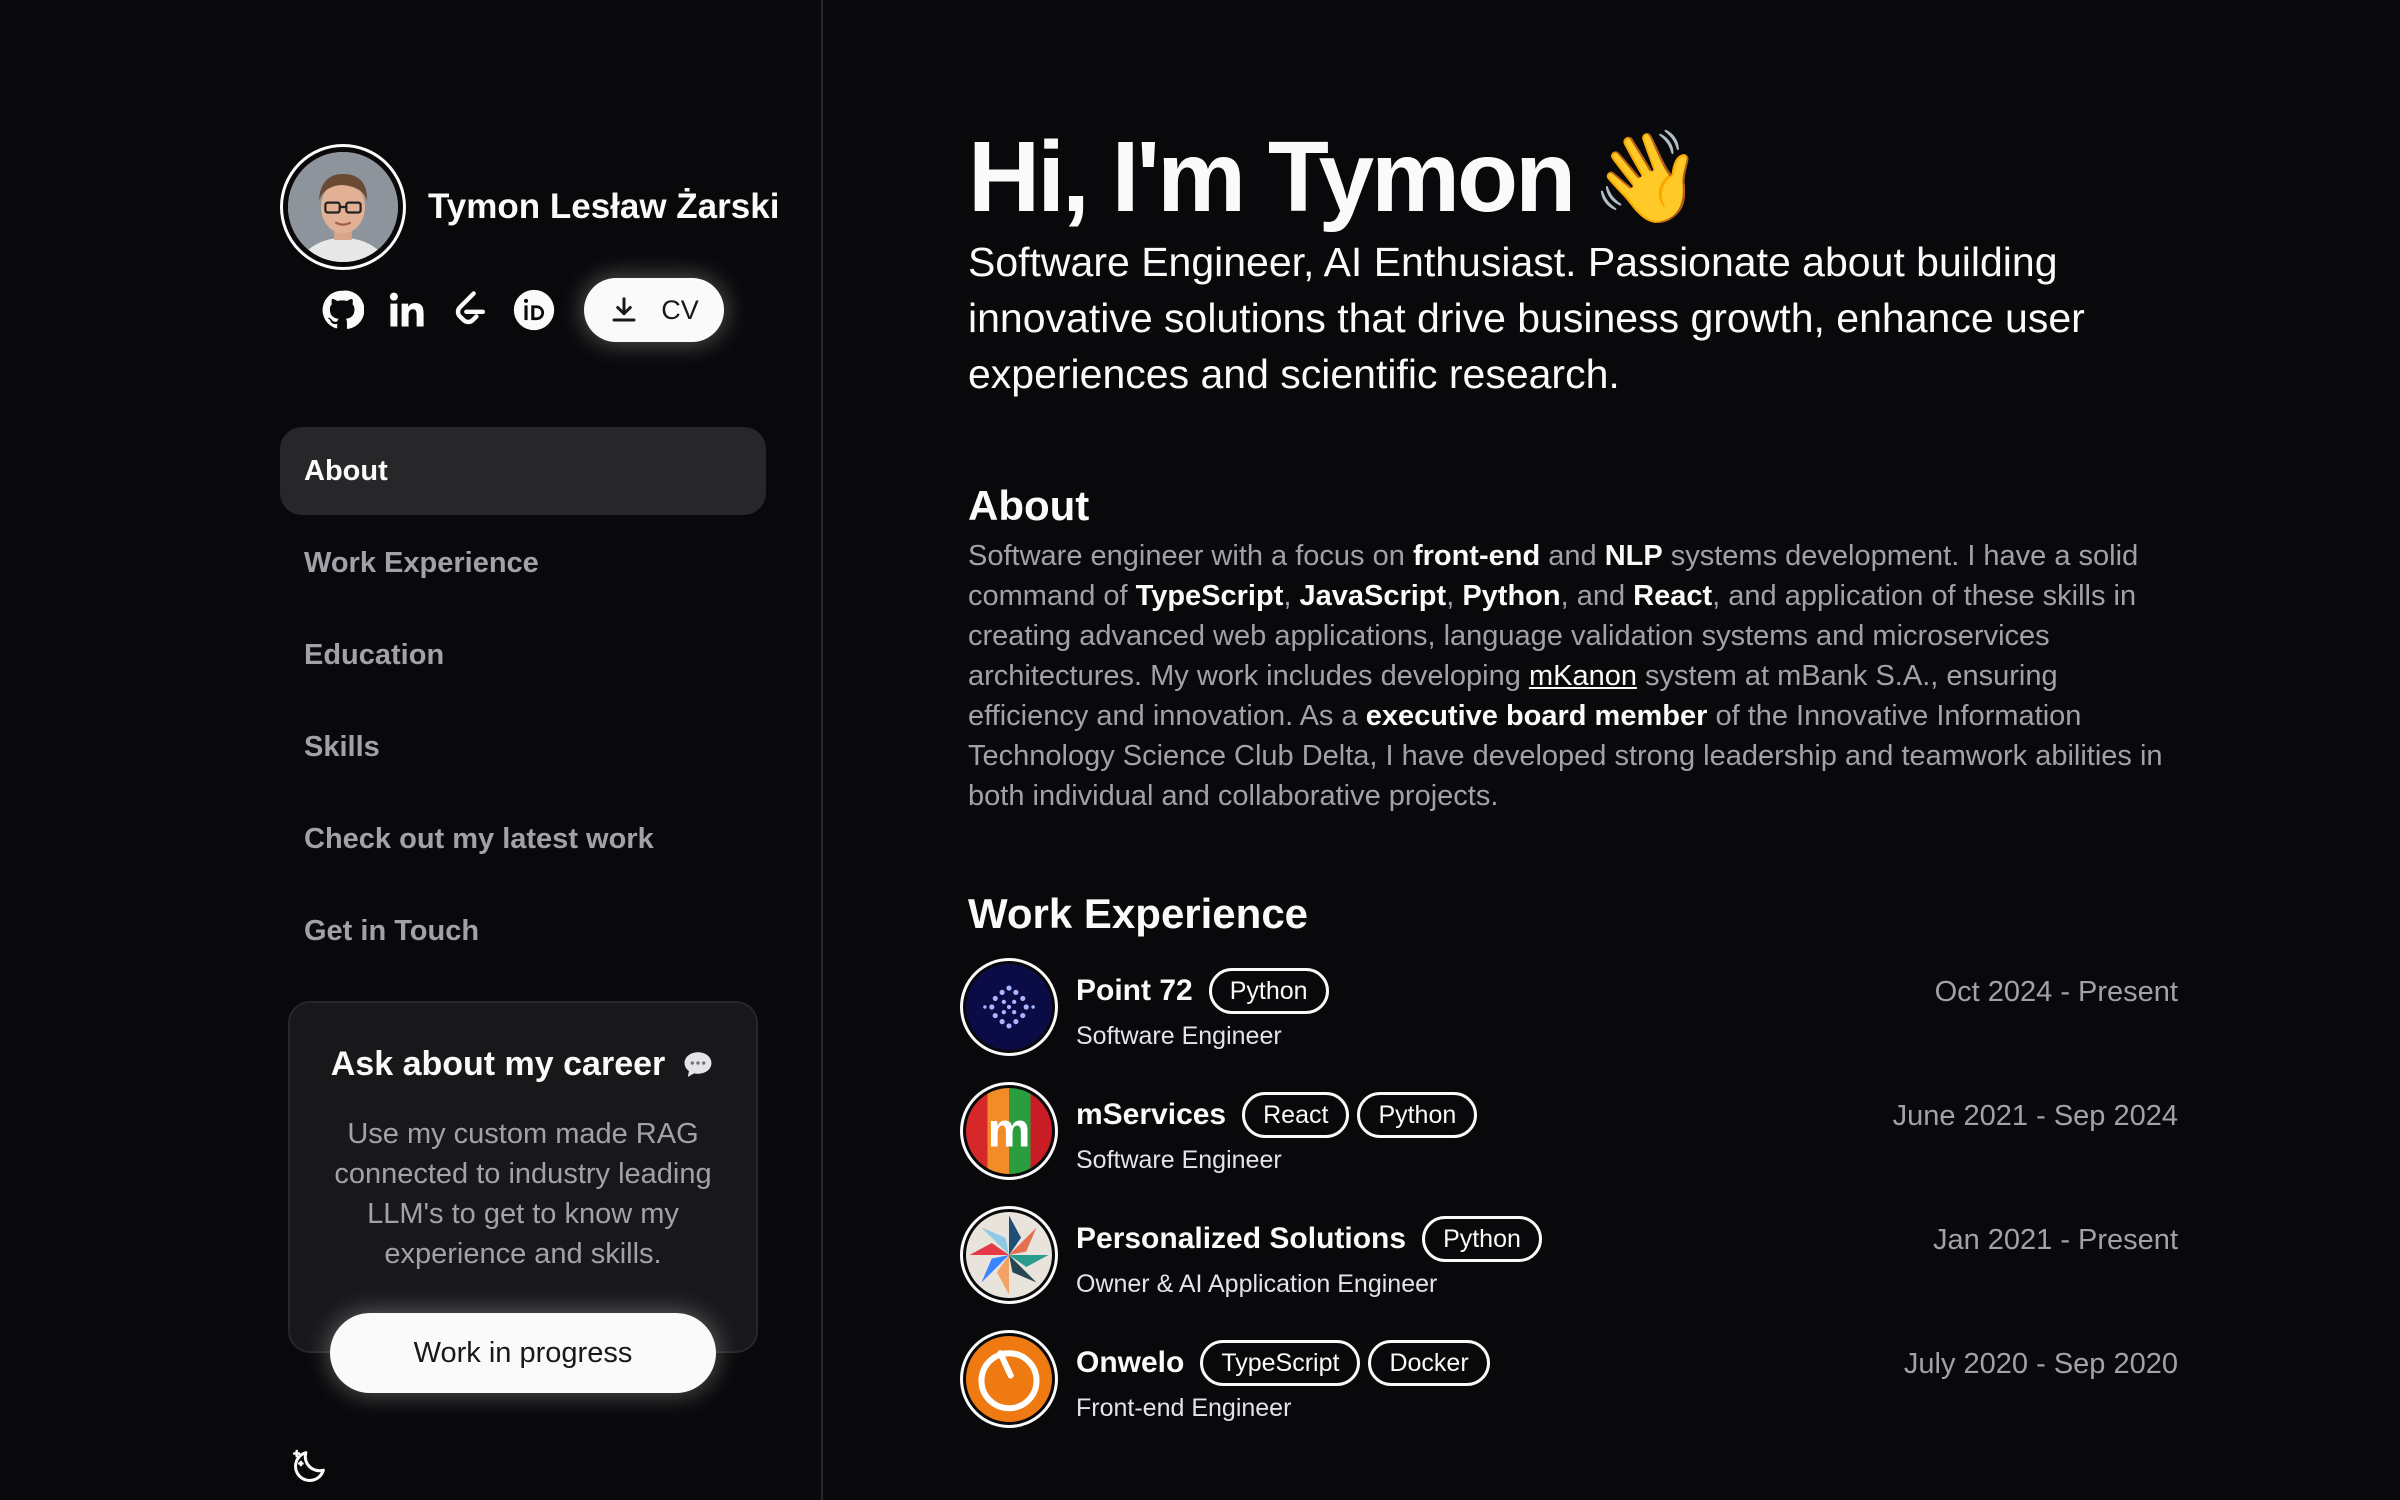 The image size is (2400, 1500). Describe the element at coordinates (2035, 1116) in the screenshot. I see `job-date: June 2021 - Sep 2024` at that location.